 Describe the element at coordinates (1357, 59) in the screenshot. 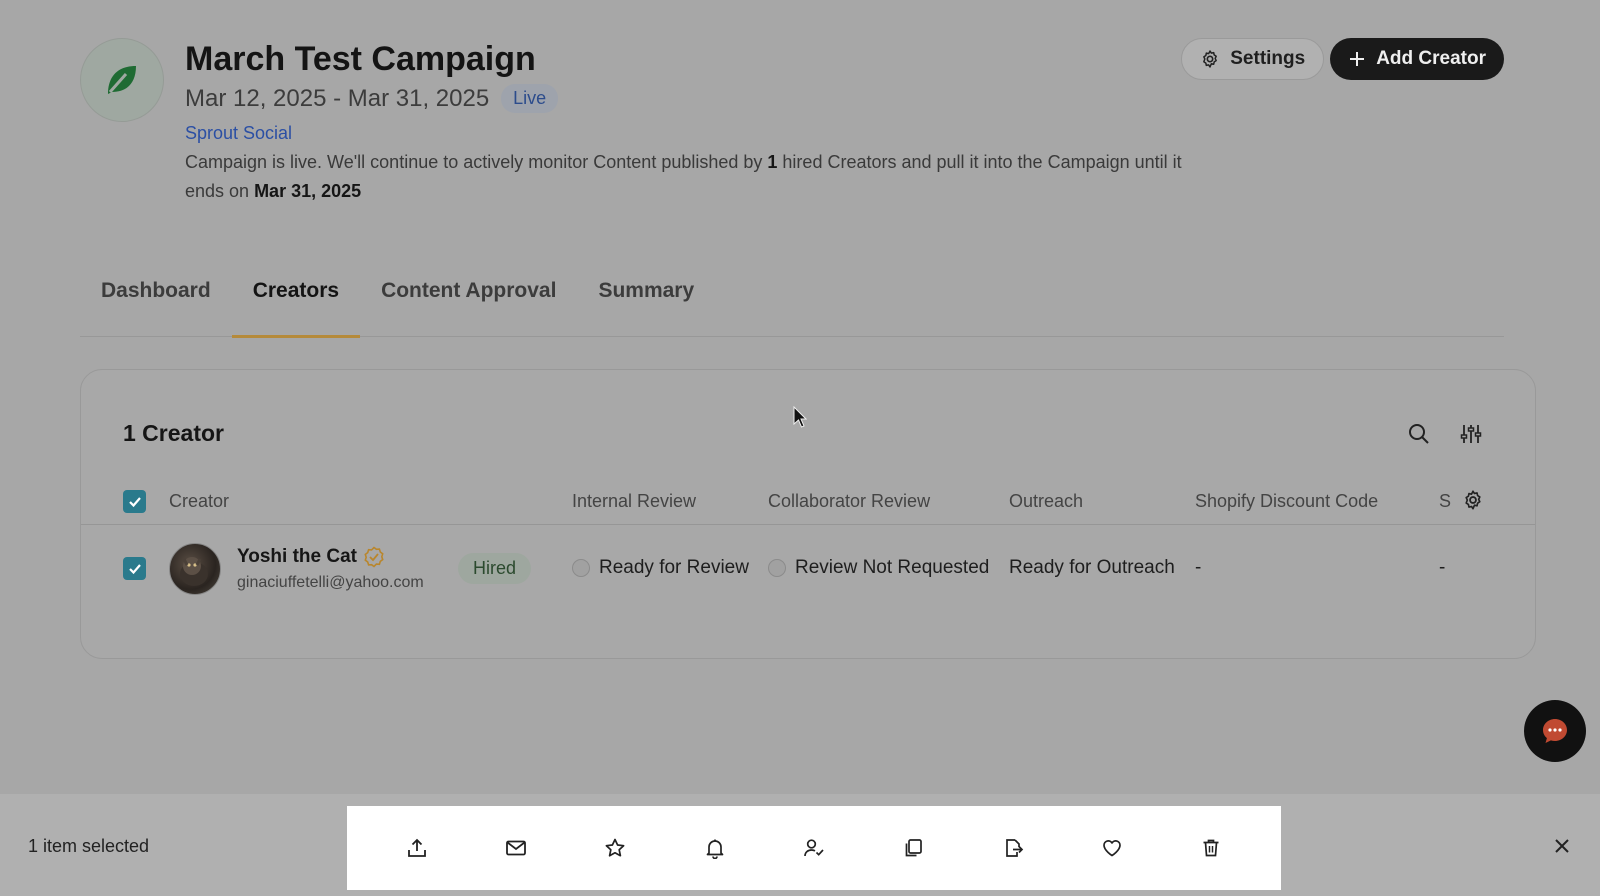

I see `plus-icon` at that location.